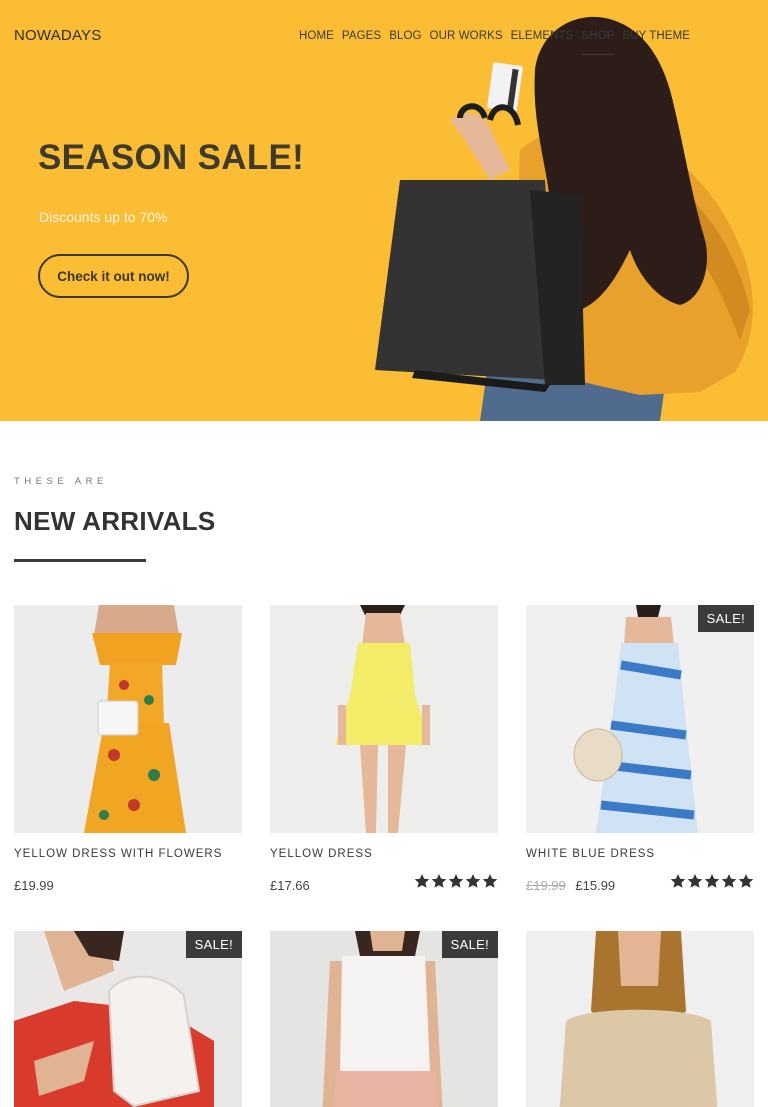 The width and height of the screenshot is (768, 1107). What do you see at coordinates (656, 36) in the screenshot?
I see `nav-item-buy-theme: BUY THEME` at bounding box center [656, 36].